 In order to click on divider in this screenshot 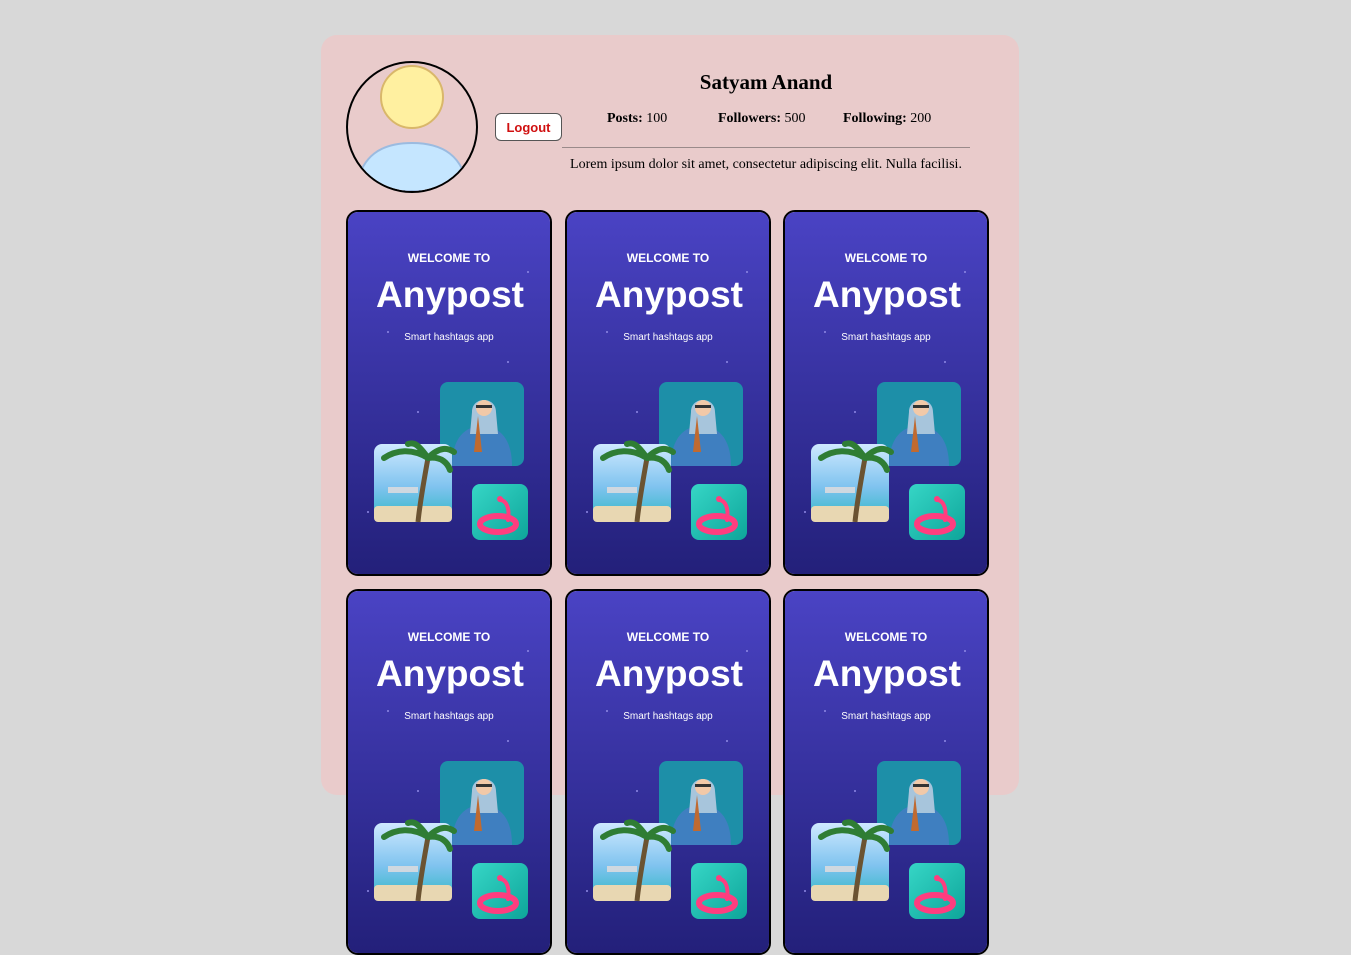, I will do `click(766, 147)`.